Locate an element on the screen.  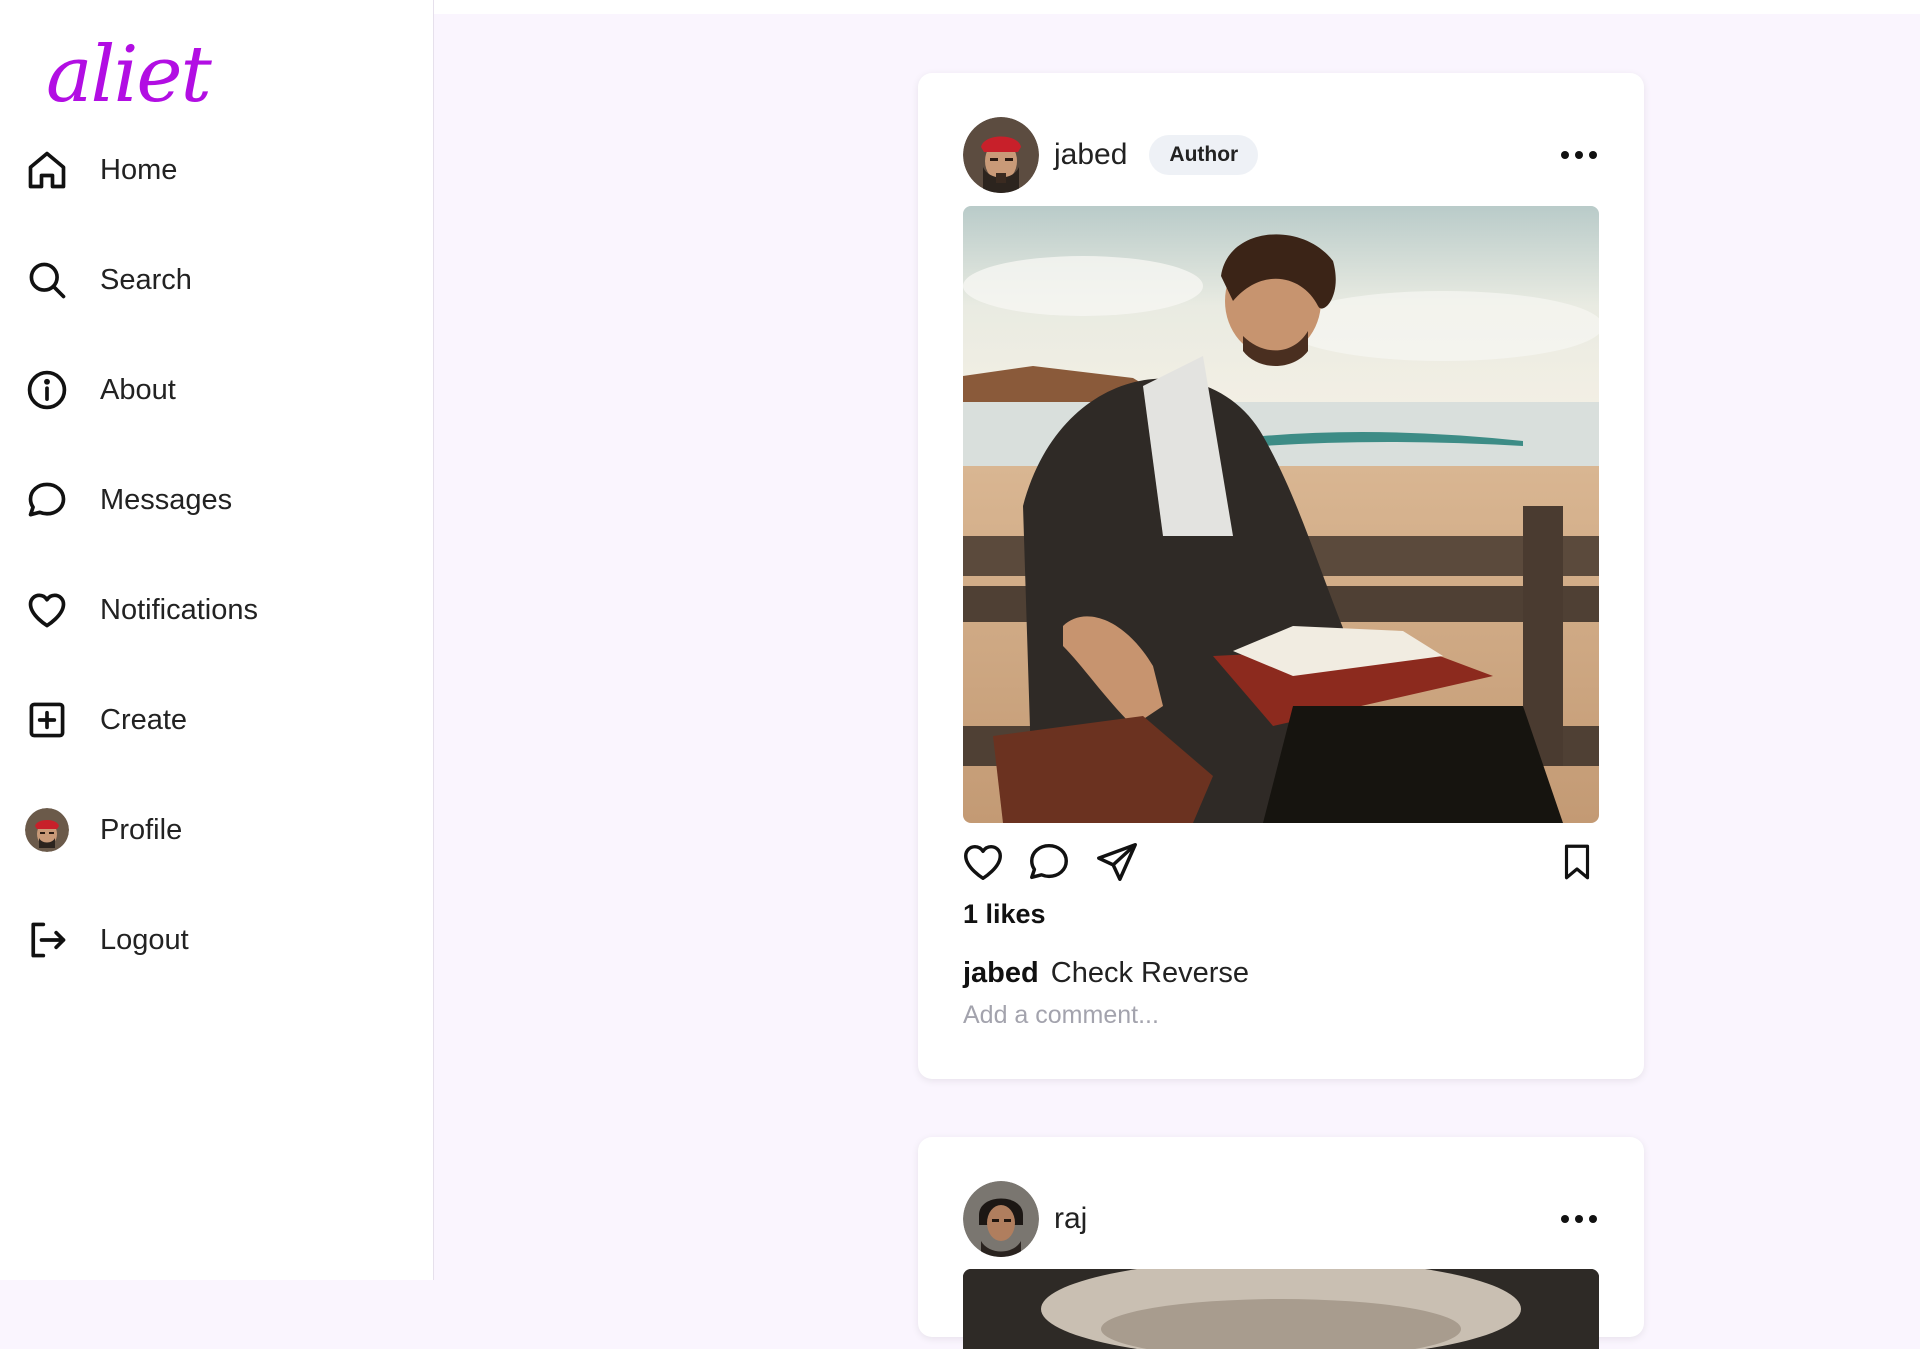
like-icon is located at coordinates (983, 862).